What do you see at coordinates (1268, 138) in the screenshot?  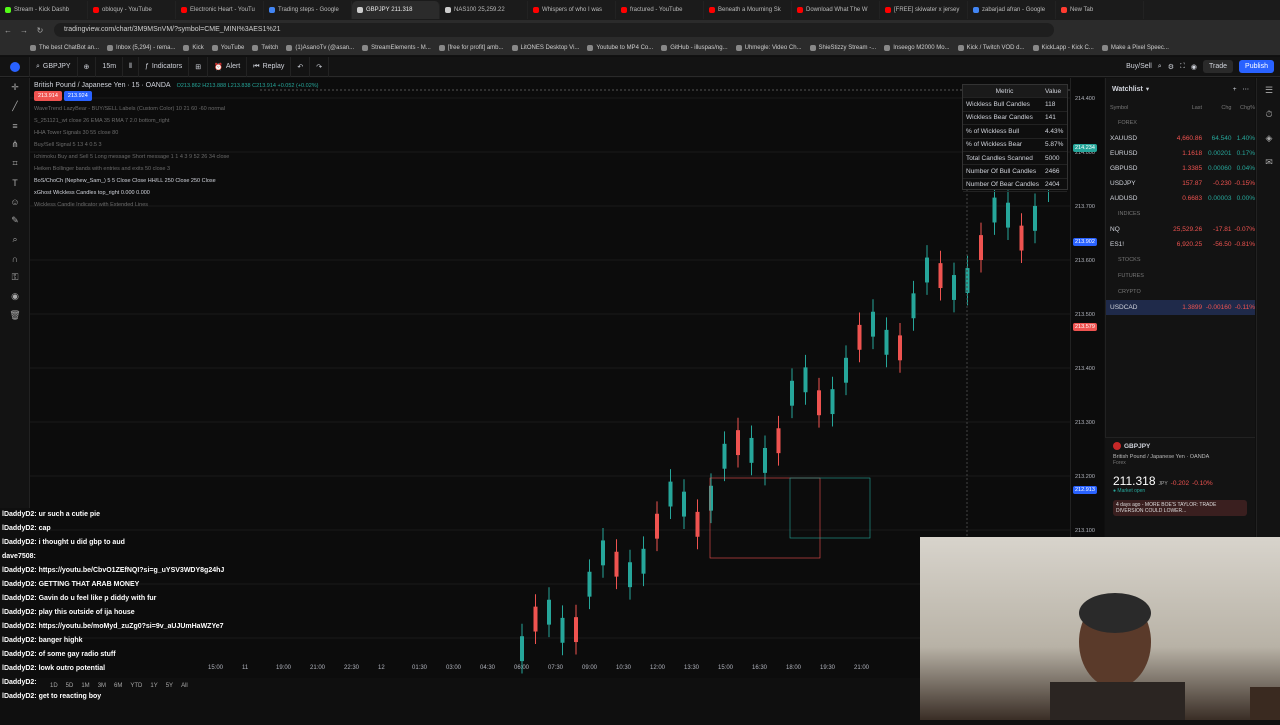 I see `layers-icon: ◈` at bounding box center [1268, 138].